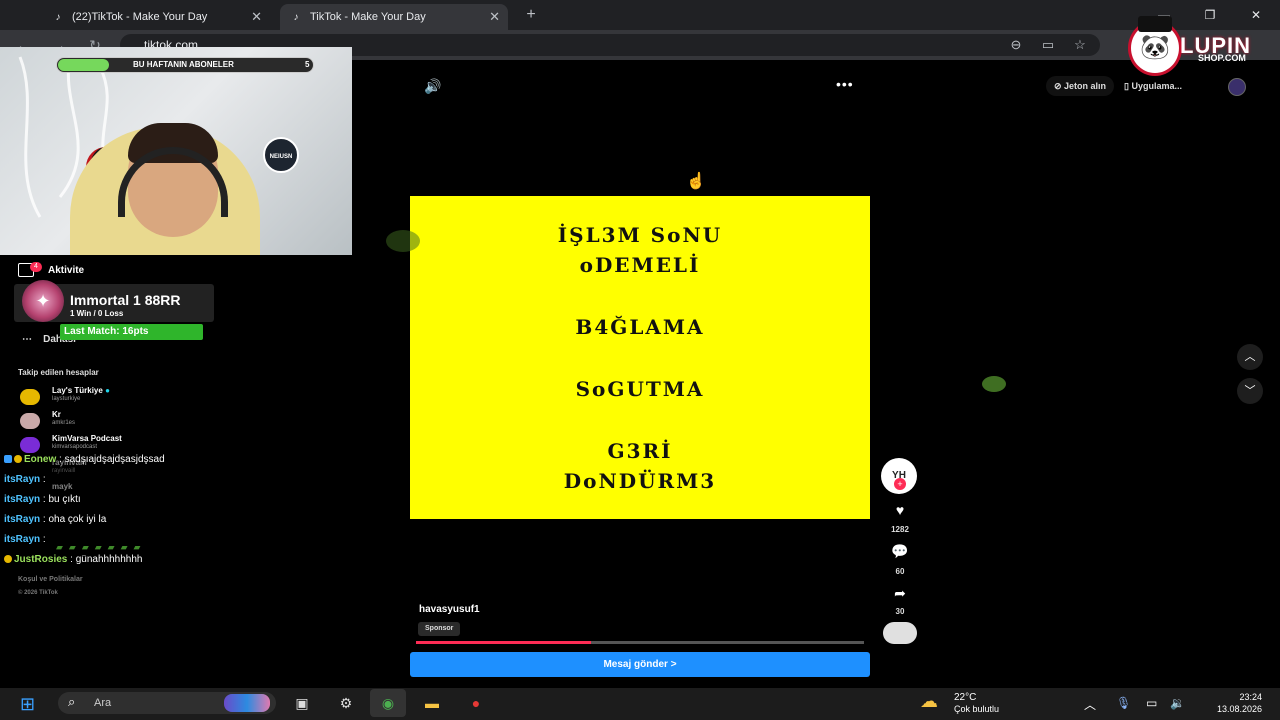 The image size is (1280, 720). I want to click on cast-icon: ▭, so click(1048, 45).